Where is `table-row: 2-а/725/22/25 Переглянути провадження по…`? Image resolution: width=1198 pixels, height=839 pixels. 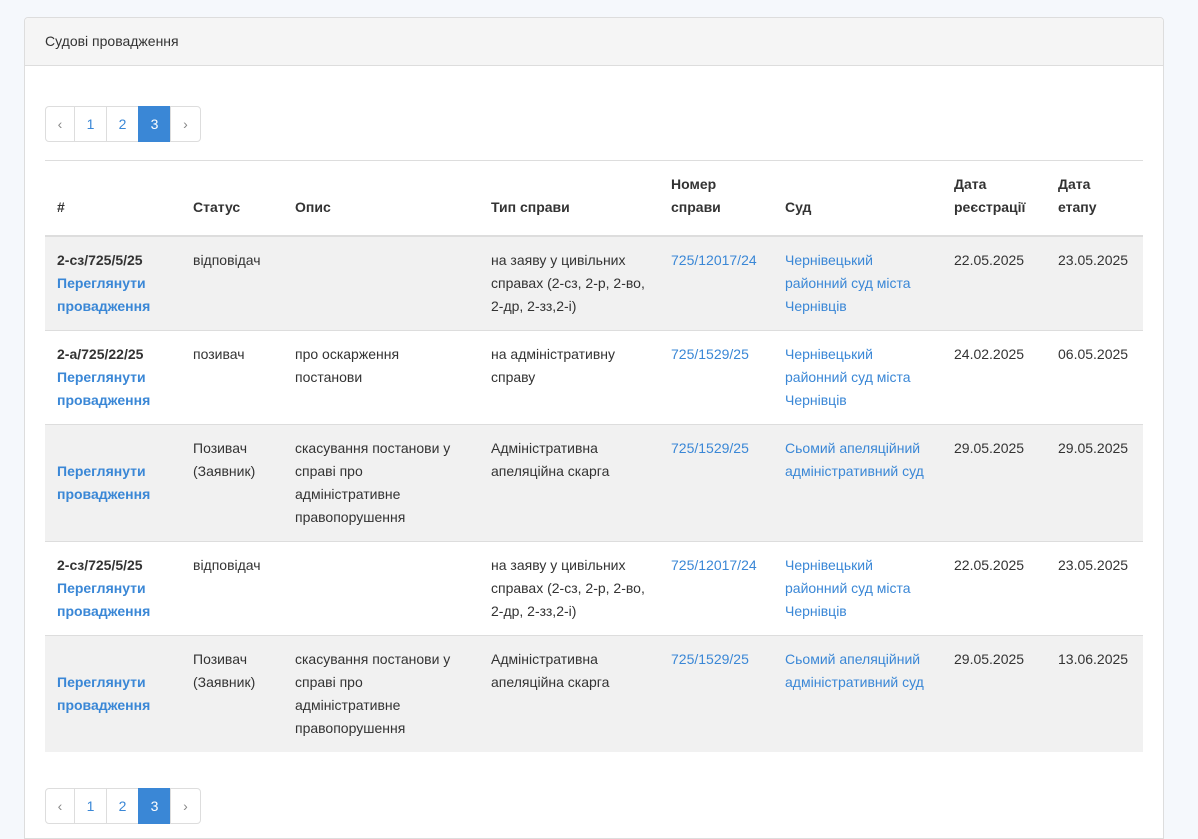 table-row: 2-а/725/22/25 Переглянути провадження по… is located at coordinates (594, 377).